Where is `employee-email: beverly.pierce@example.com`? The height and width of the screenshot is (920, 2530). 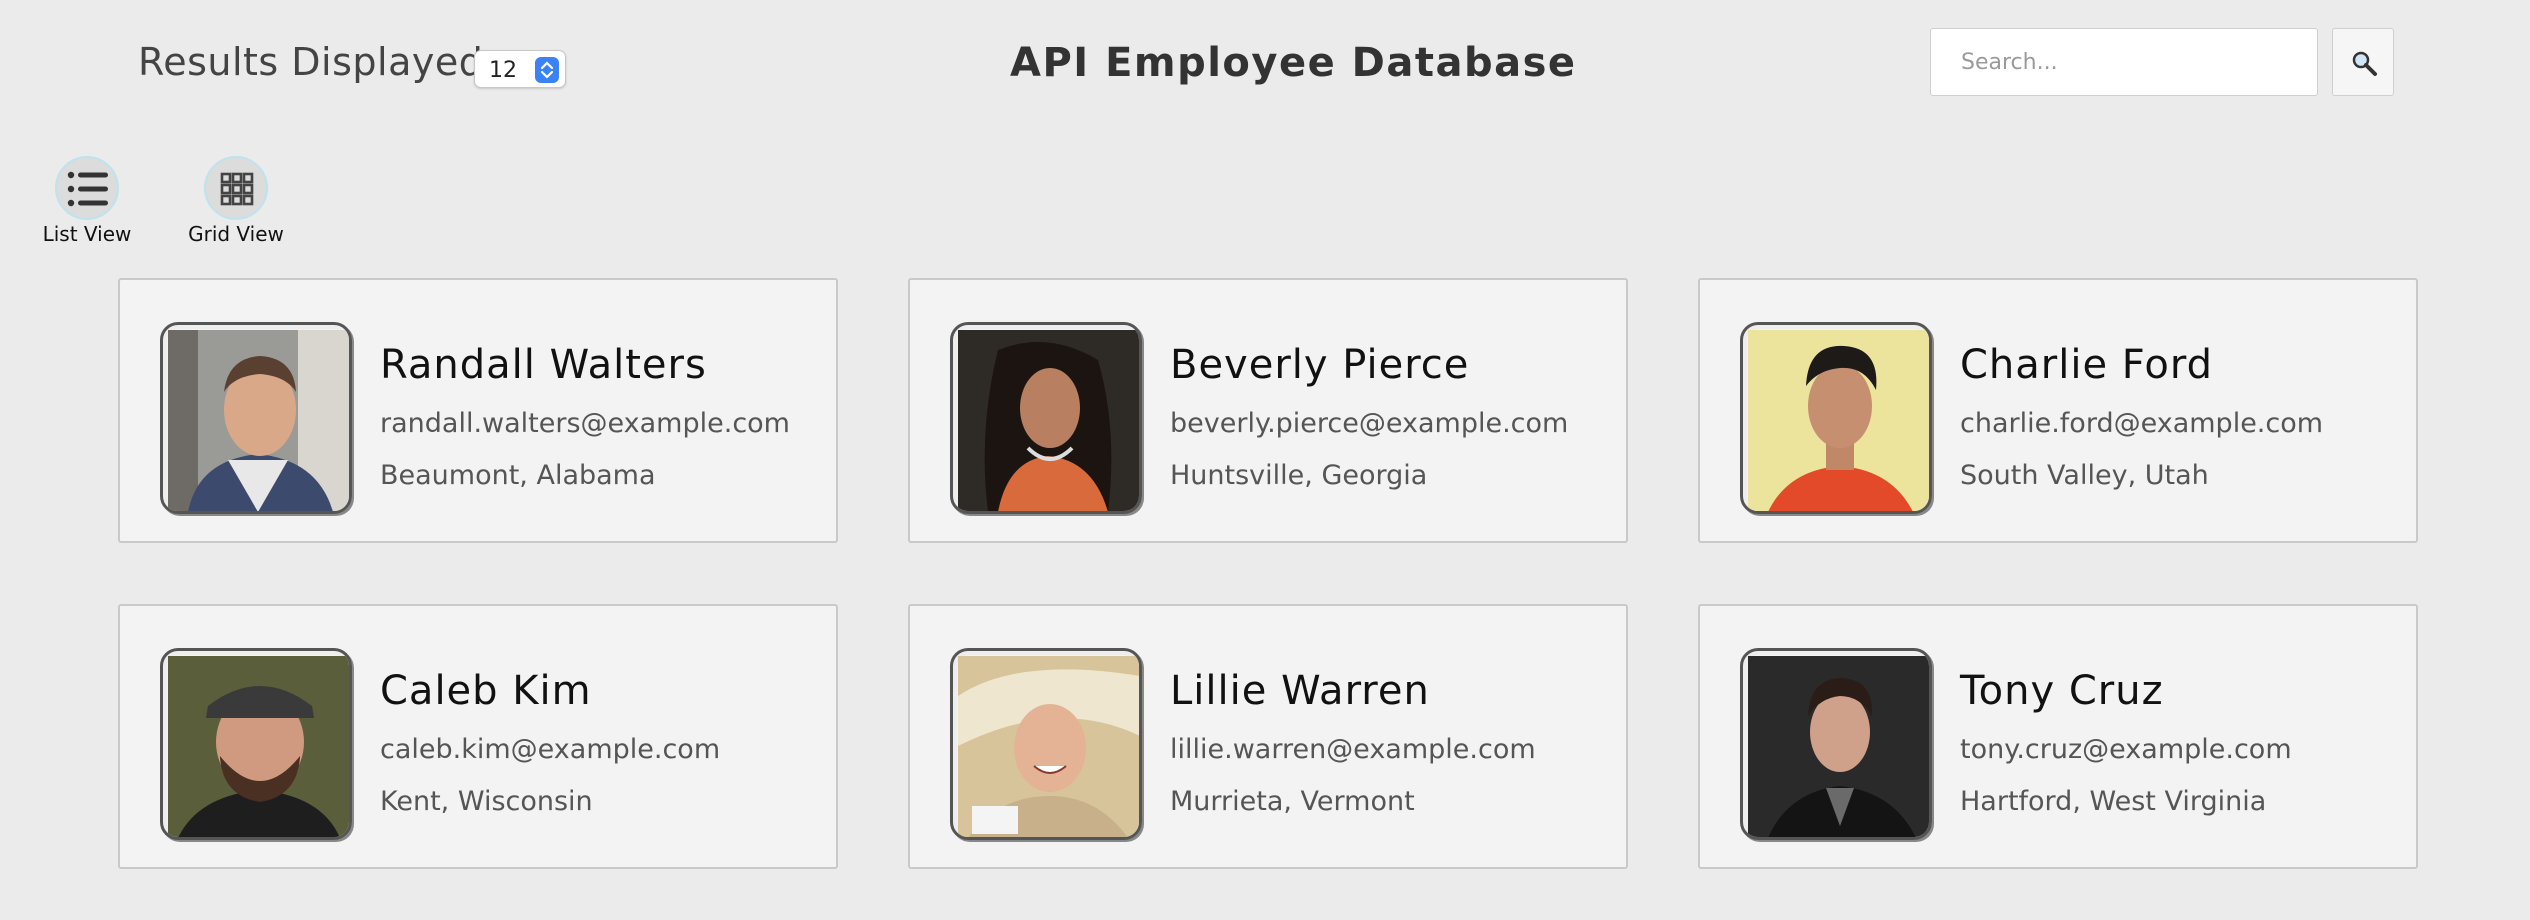
employee-email: beverly.pierce@example.com is located at coordinates (1369, 423).